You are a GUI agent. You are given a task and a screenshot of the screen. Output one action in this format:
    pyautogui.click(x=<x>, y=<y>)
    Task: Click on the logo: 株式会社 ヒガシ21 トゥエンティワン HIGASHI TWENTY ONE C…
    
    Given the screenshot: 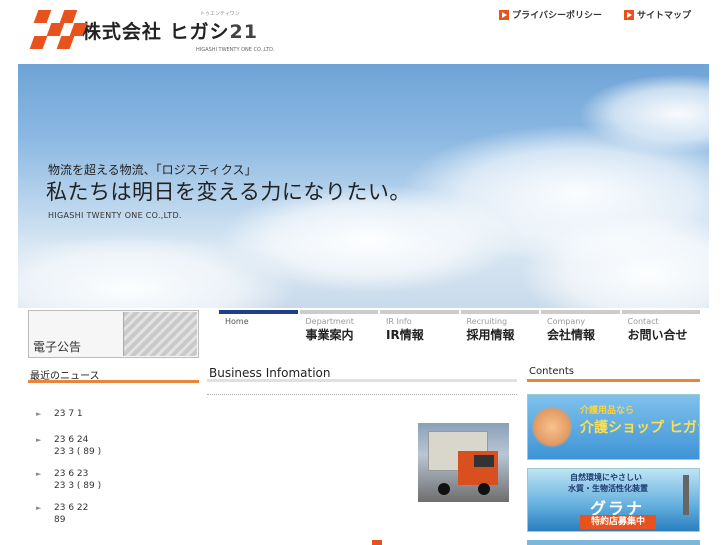 What is the action you would take?
    pyautogui.click(x=151, y=30)
    